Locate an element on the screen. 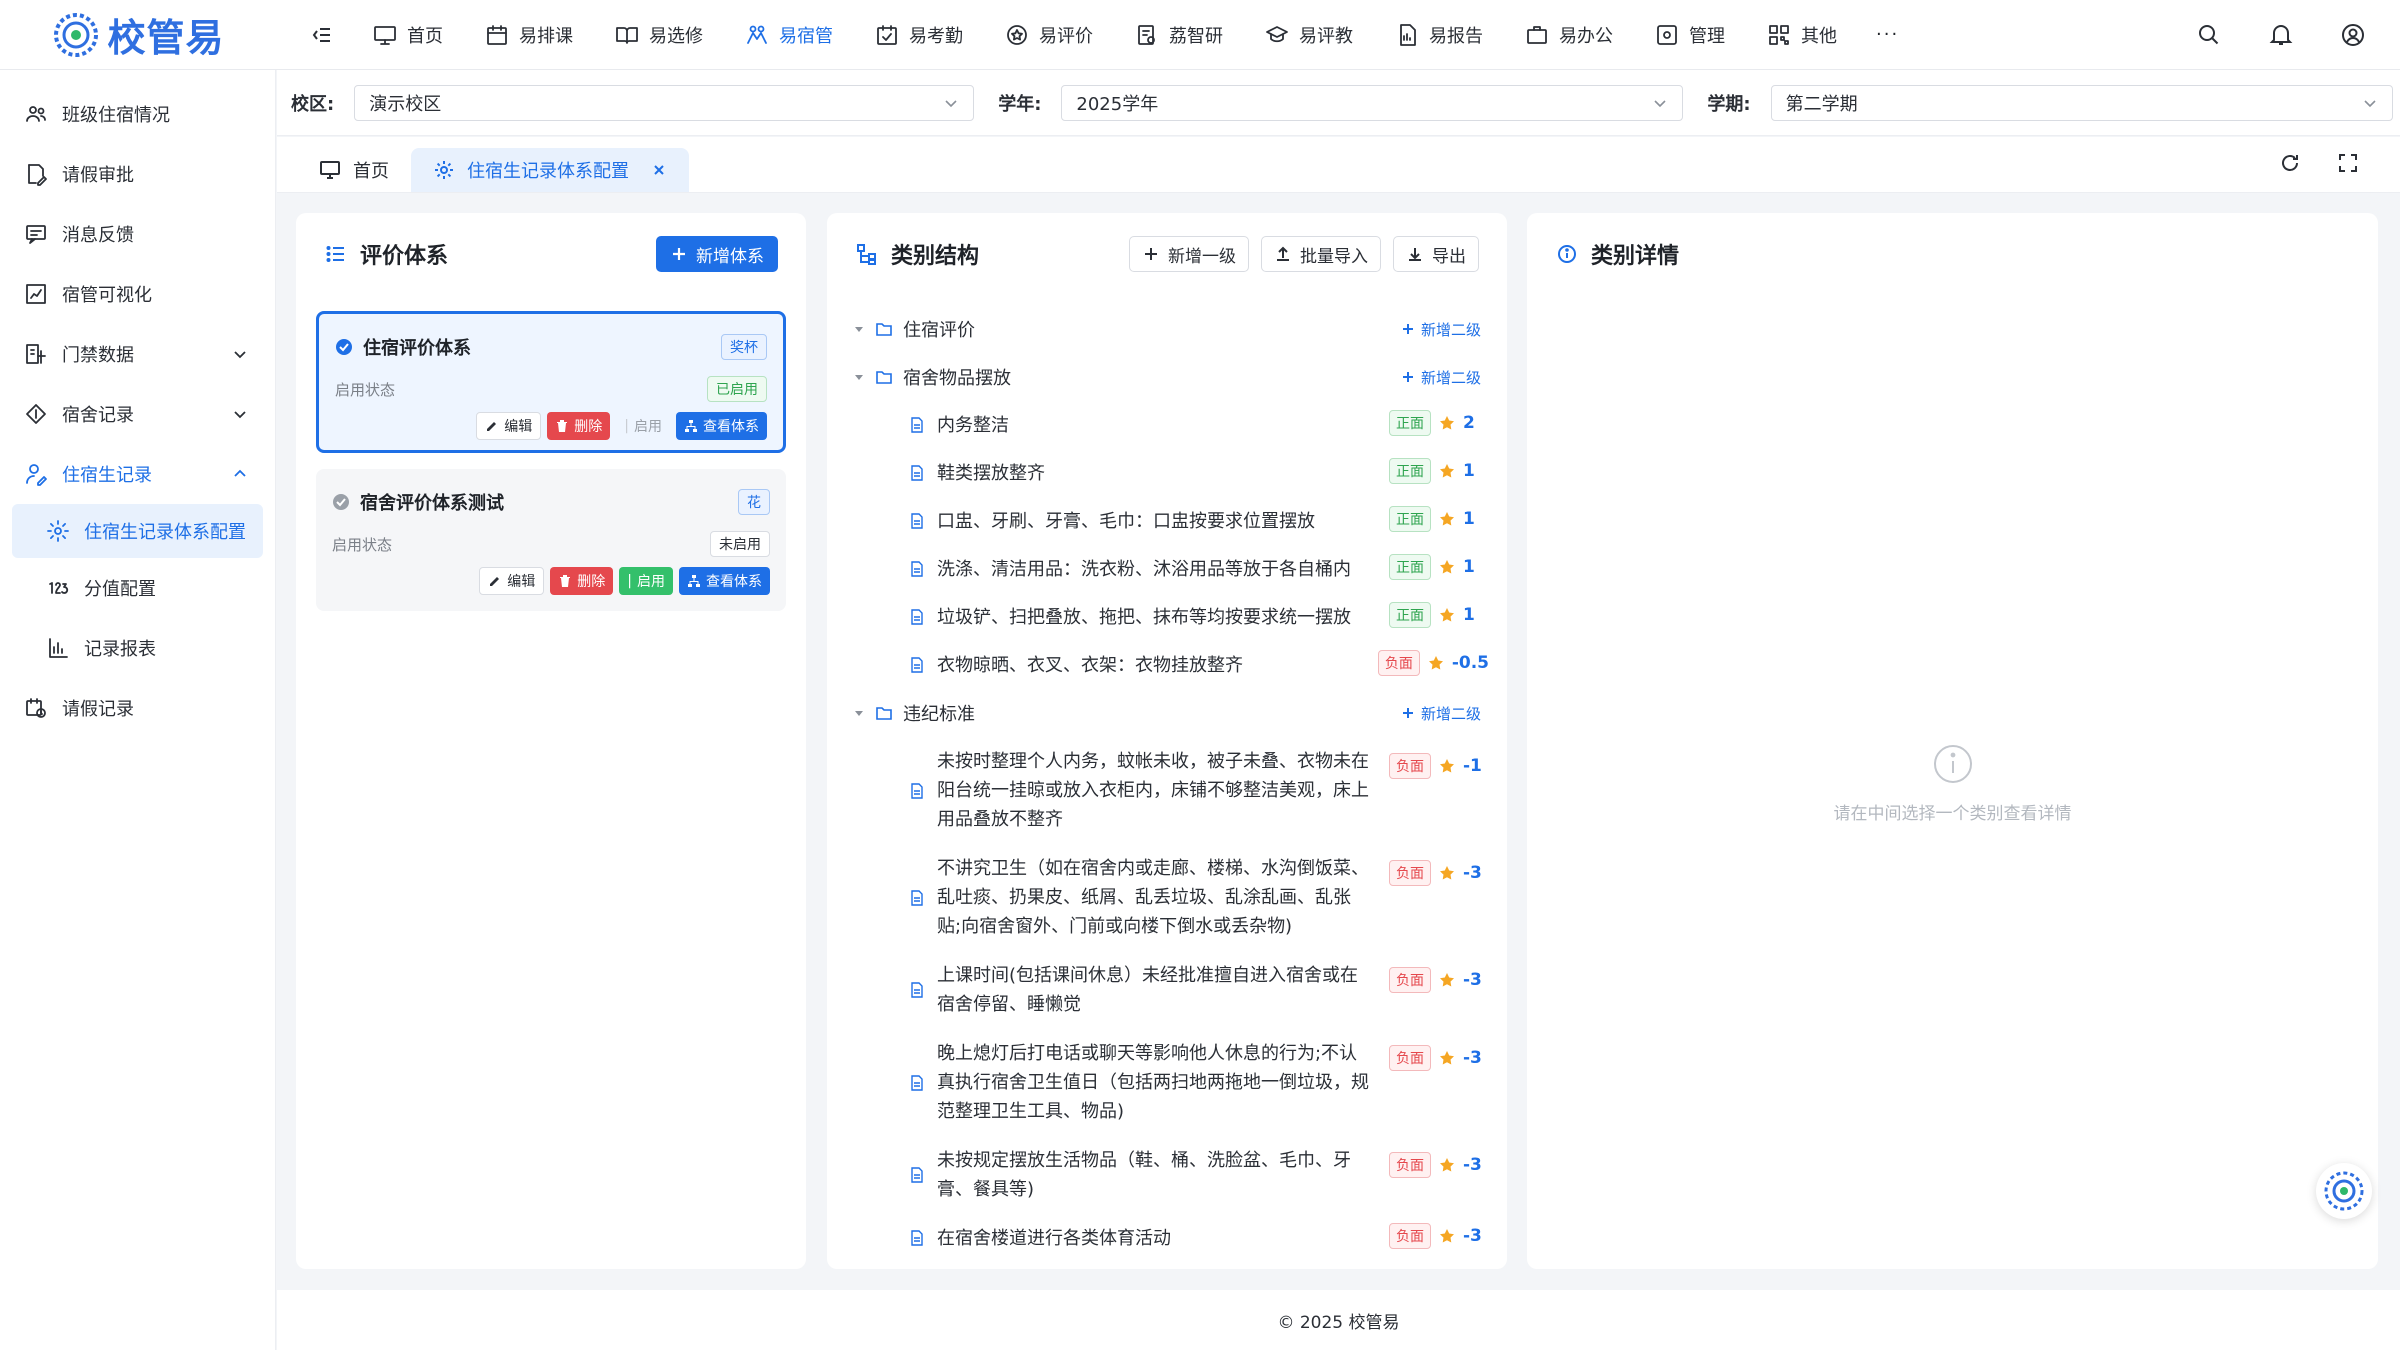 The height and width of the screenshot is (1350, 2400). sidebar-subitem-label: 记录报表 is located at coordinates (120, 649).